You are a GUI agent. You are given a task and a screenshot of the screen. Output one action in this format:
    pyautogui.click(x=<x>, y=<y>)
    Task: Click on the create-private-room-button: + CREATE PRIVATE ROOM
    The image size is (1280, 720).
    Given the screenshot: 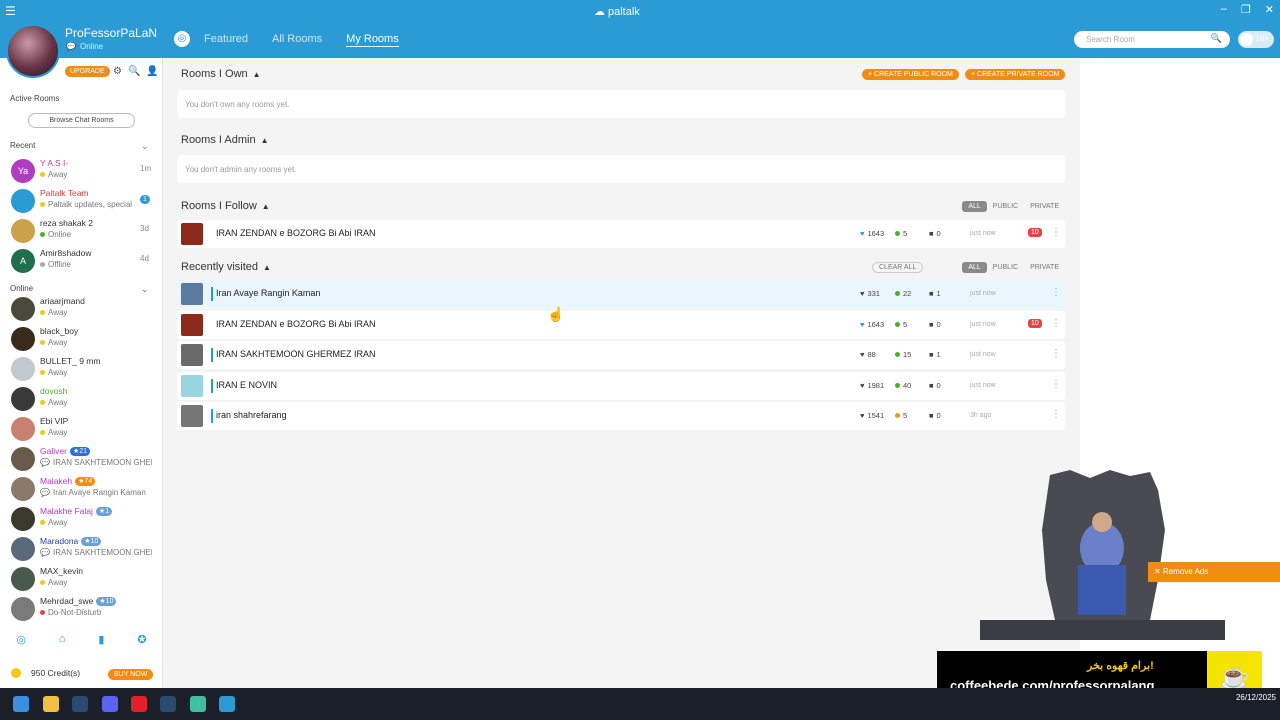 What is the action you would take?
    pyautogui.click(x=1015, y=74)
    